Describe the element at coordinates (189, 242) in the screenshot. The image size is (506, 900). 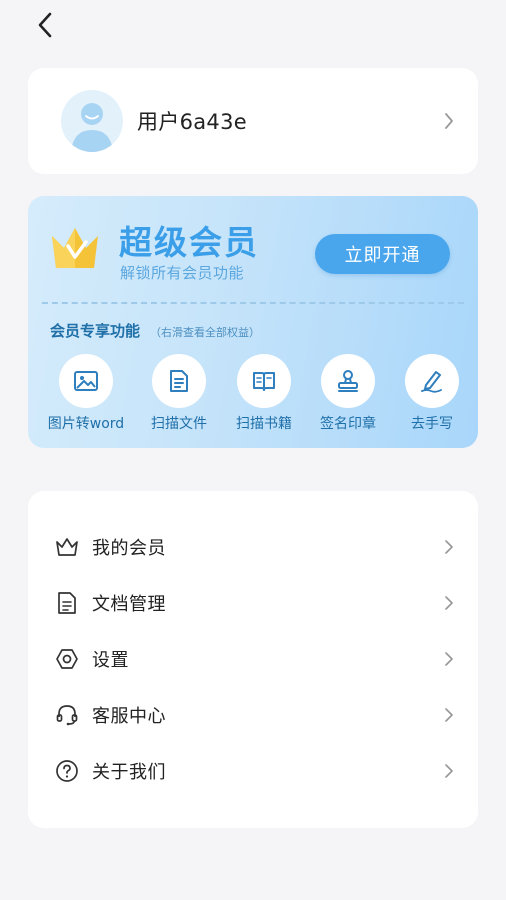
I see `vip-title: 超级会员` at that location.